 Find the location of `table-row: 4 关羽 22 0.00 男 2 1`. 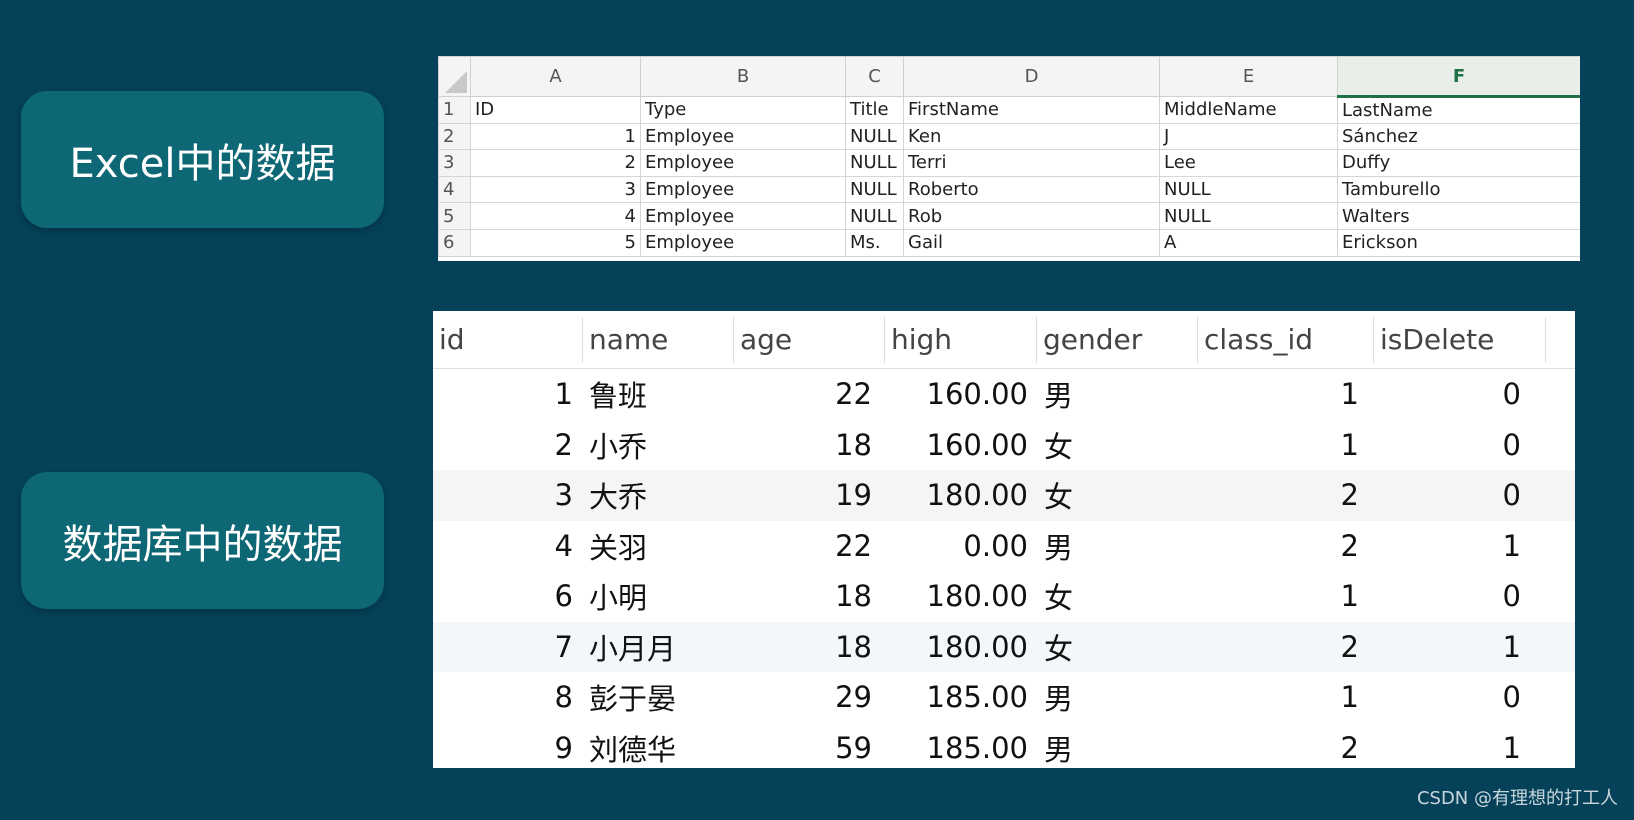

table-row: 4 关羽 22 0.00 男 2 1 is located at coordinates (1004, 546).